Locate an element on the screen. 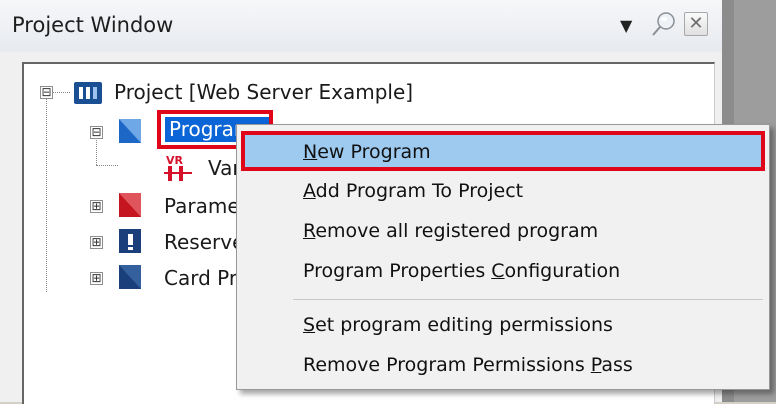 This screenshot has width=776, height=404. menu-item-accelerator: P is located at coordinates (596, 365).